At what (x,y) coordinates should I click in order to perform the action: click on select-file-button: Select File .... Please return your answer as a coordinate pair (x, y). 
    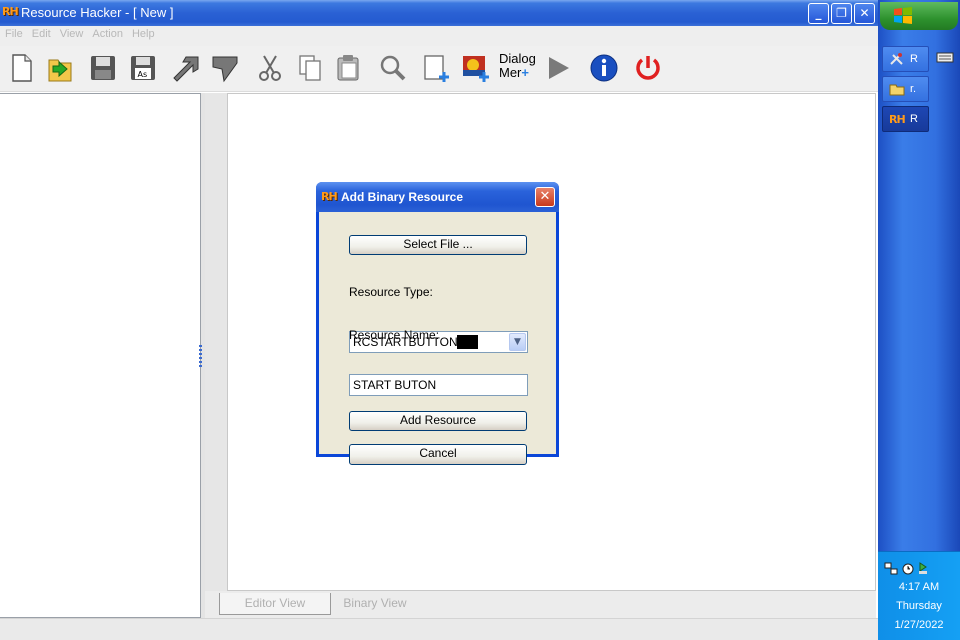
    Looking at the image, I should click on (438, 245).